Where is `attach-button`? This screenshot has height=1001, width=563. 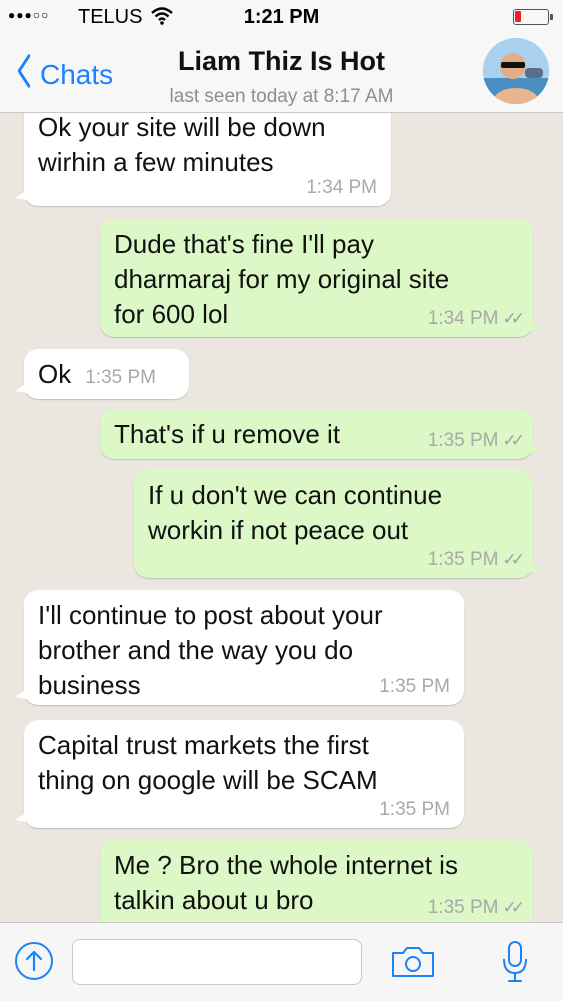 attach-button is located at coordinates (34, 961).